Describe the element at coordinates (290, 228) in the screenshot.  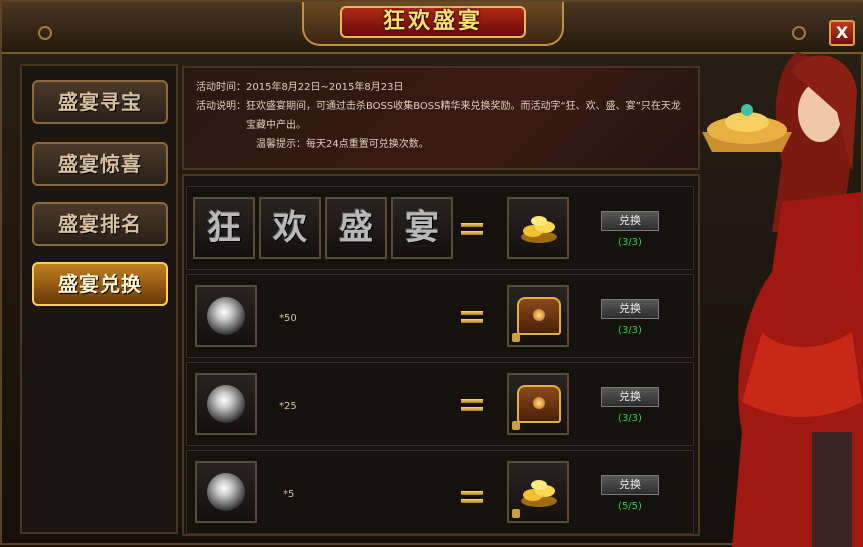
I see `character-item: 欢` at that location.